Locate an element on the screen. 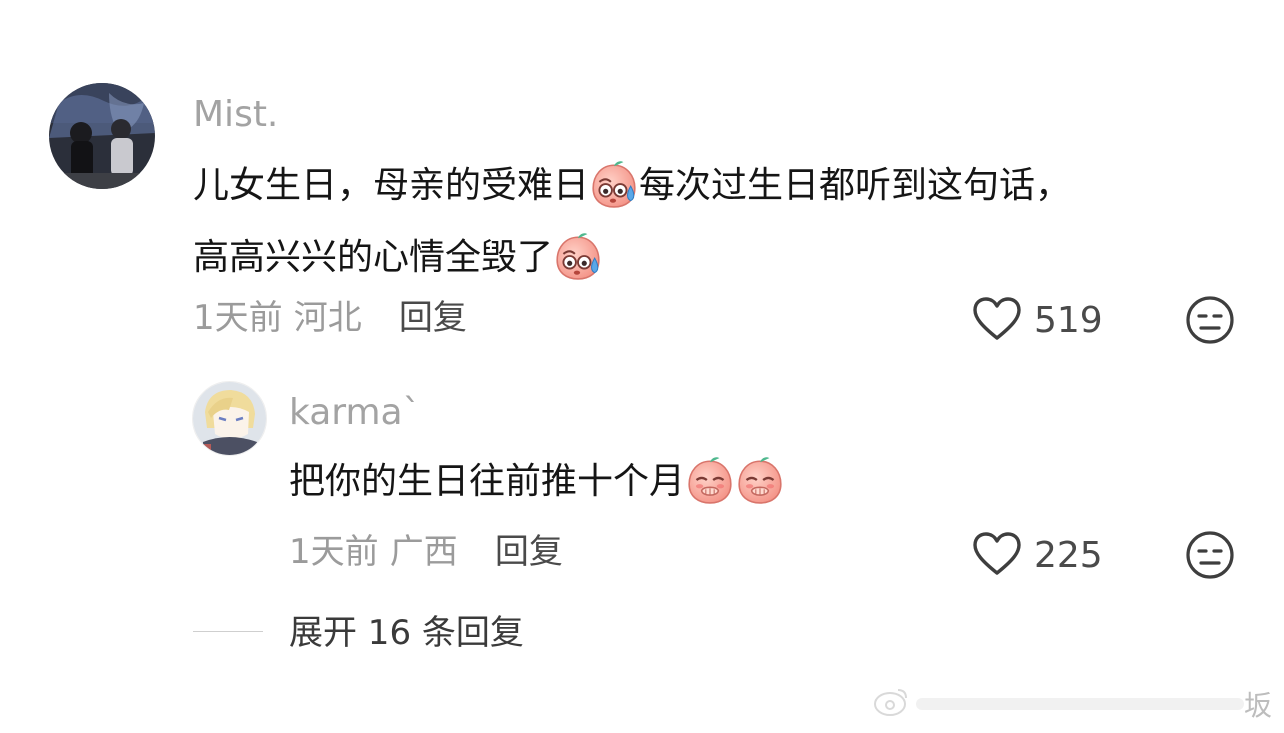 Image resolution: width=1284 pixels, height=733 pixels. avatar-karma is located at coordinates (229, 418).